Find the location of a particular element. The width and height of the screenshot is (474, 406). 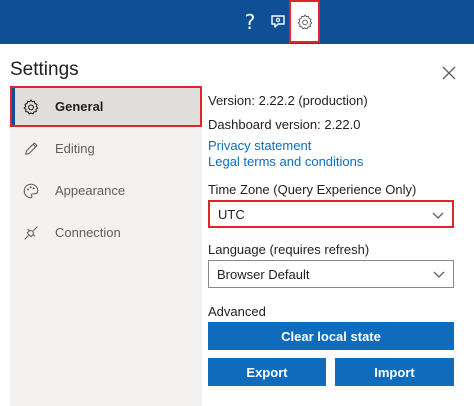

export-button: Export is located at coordinates (267, 372).